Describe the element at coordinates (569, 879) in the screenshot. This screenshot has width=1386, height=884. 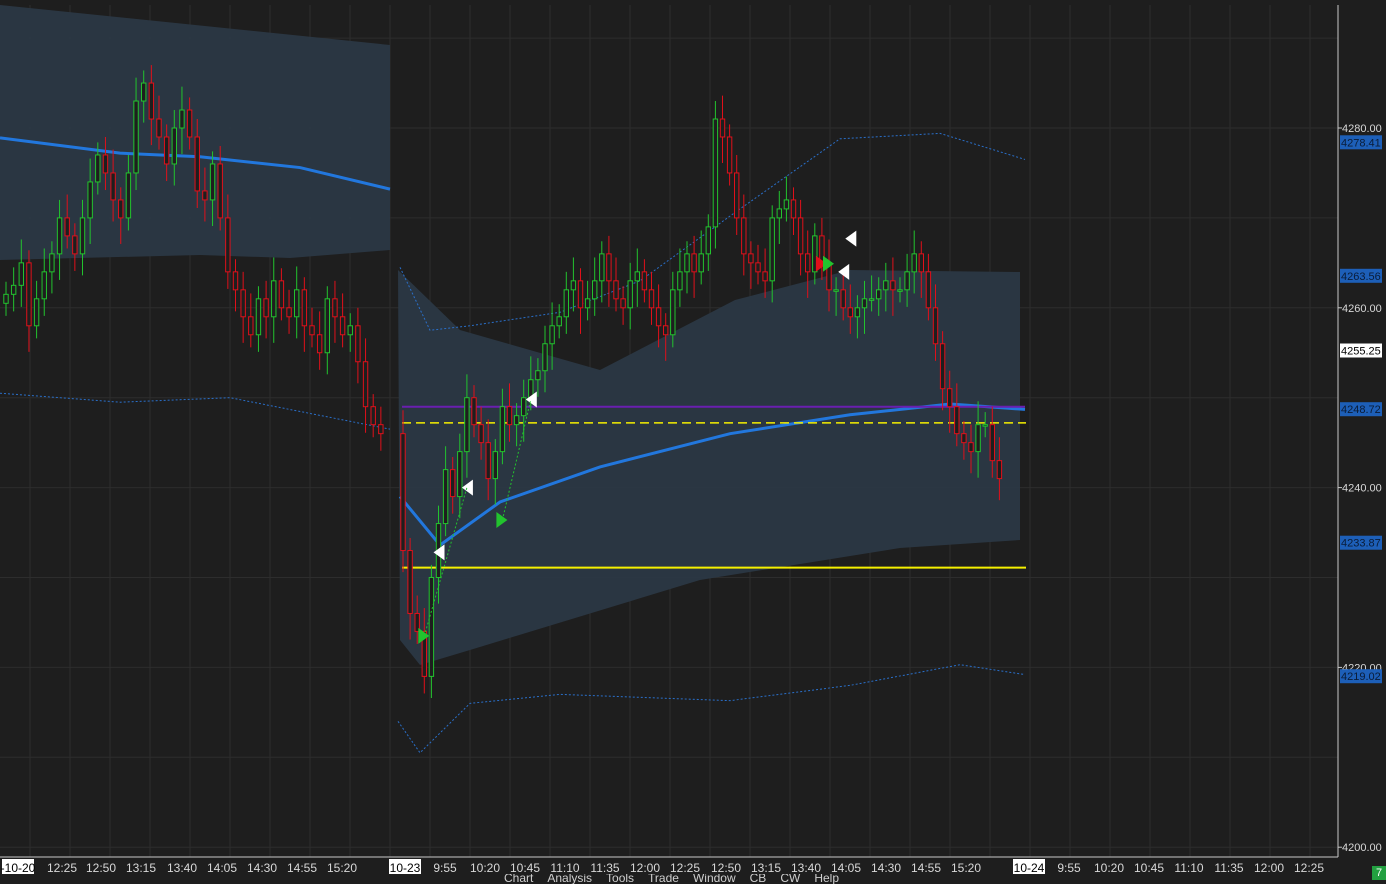
I see `menu-analysis: Analysis` at that location.